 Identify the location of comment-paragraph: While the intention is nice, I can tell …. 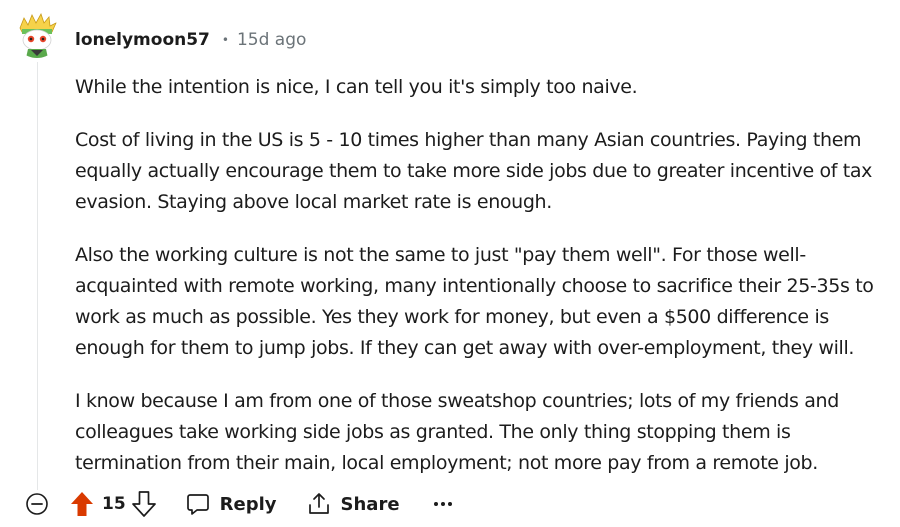
(356, 87).